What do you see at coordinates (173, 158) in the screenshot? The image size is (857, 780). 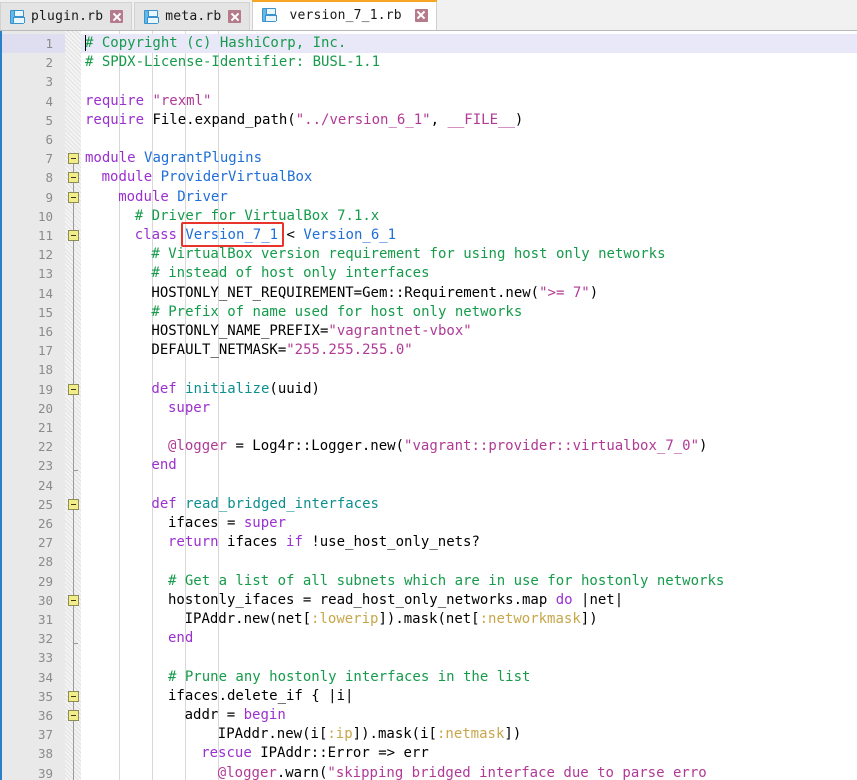 I see `code-line: module VagrantPlugins` at bounding box center [173, 158].